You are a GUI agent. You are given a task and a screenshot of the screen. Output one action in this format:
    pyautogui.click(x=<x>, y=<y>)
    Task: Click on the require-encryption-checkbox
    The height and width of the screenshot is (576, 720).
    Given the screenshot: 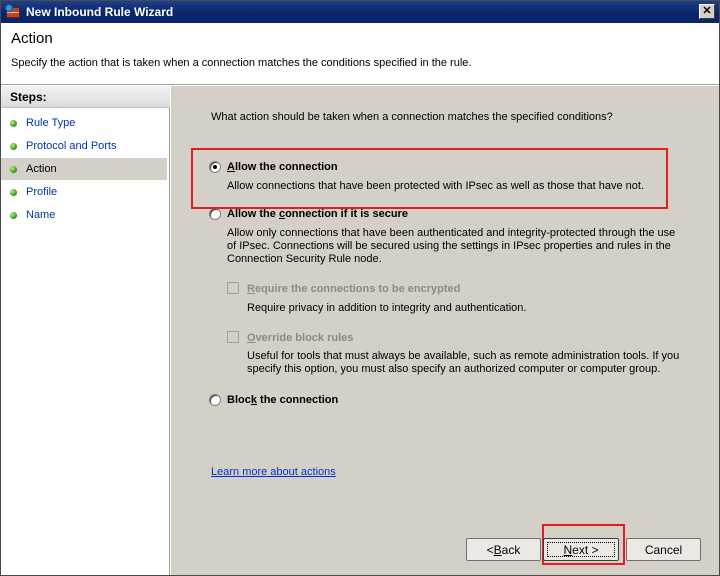 What is the action you would take?
    pyautogui.click(x=233, y=288)
    